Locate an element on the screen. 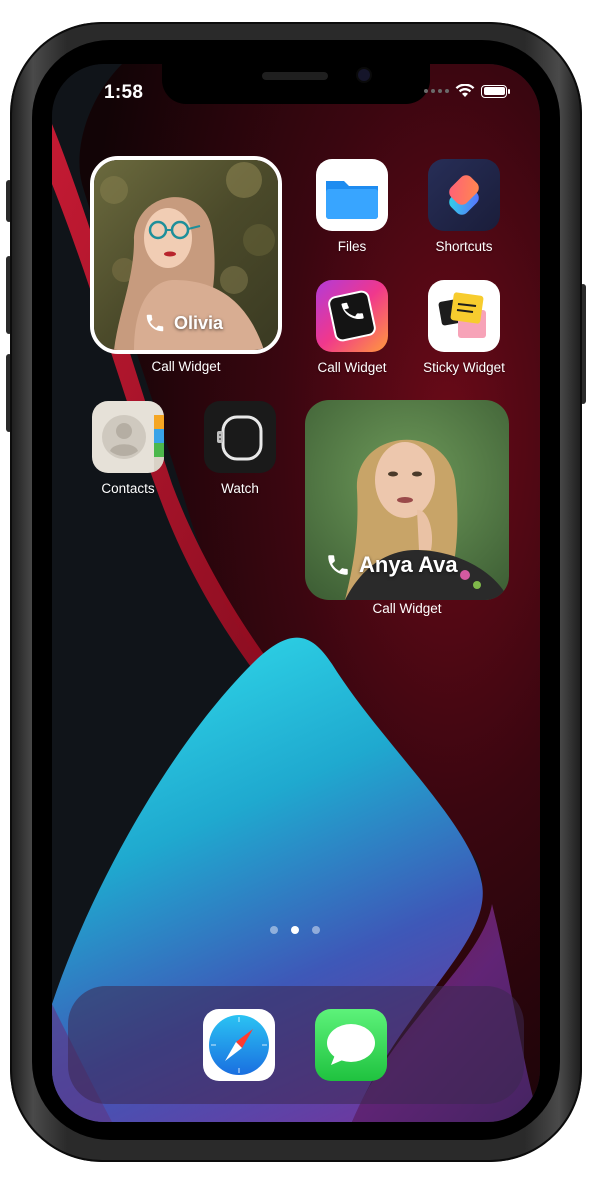 The image size is (592, 1180). safari-compass-icon is located at coordinates (239, 1045).